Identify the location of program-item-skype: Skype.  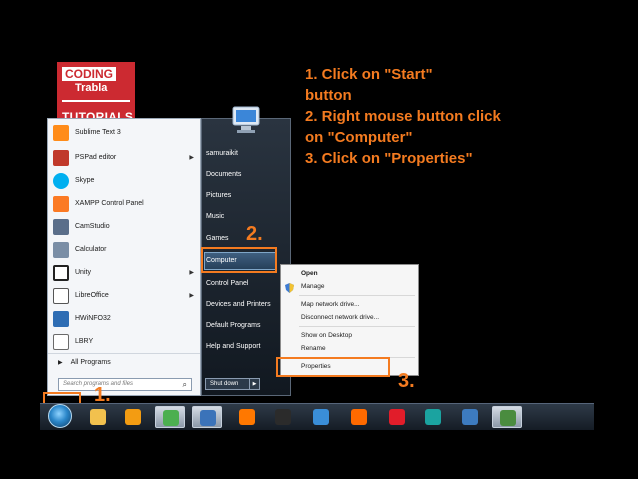
(124, 180).